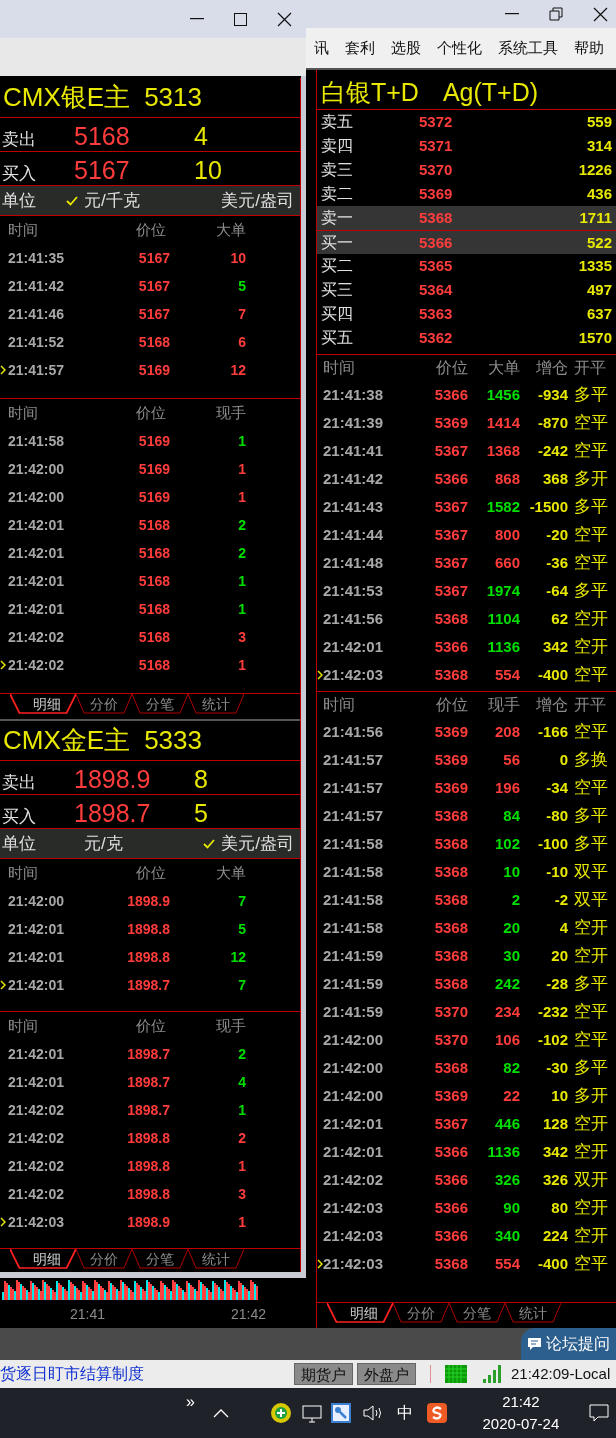 The width and height of the screenshot is (616, 1438). I want to click on chevron-up-icon, so click(220, 1413).